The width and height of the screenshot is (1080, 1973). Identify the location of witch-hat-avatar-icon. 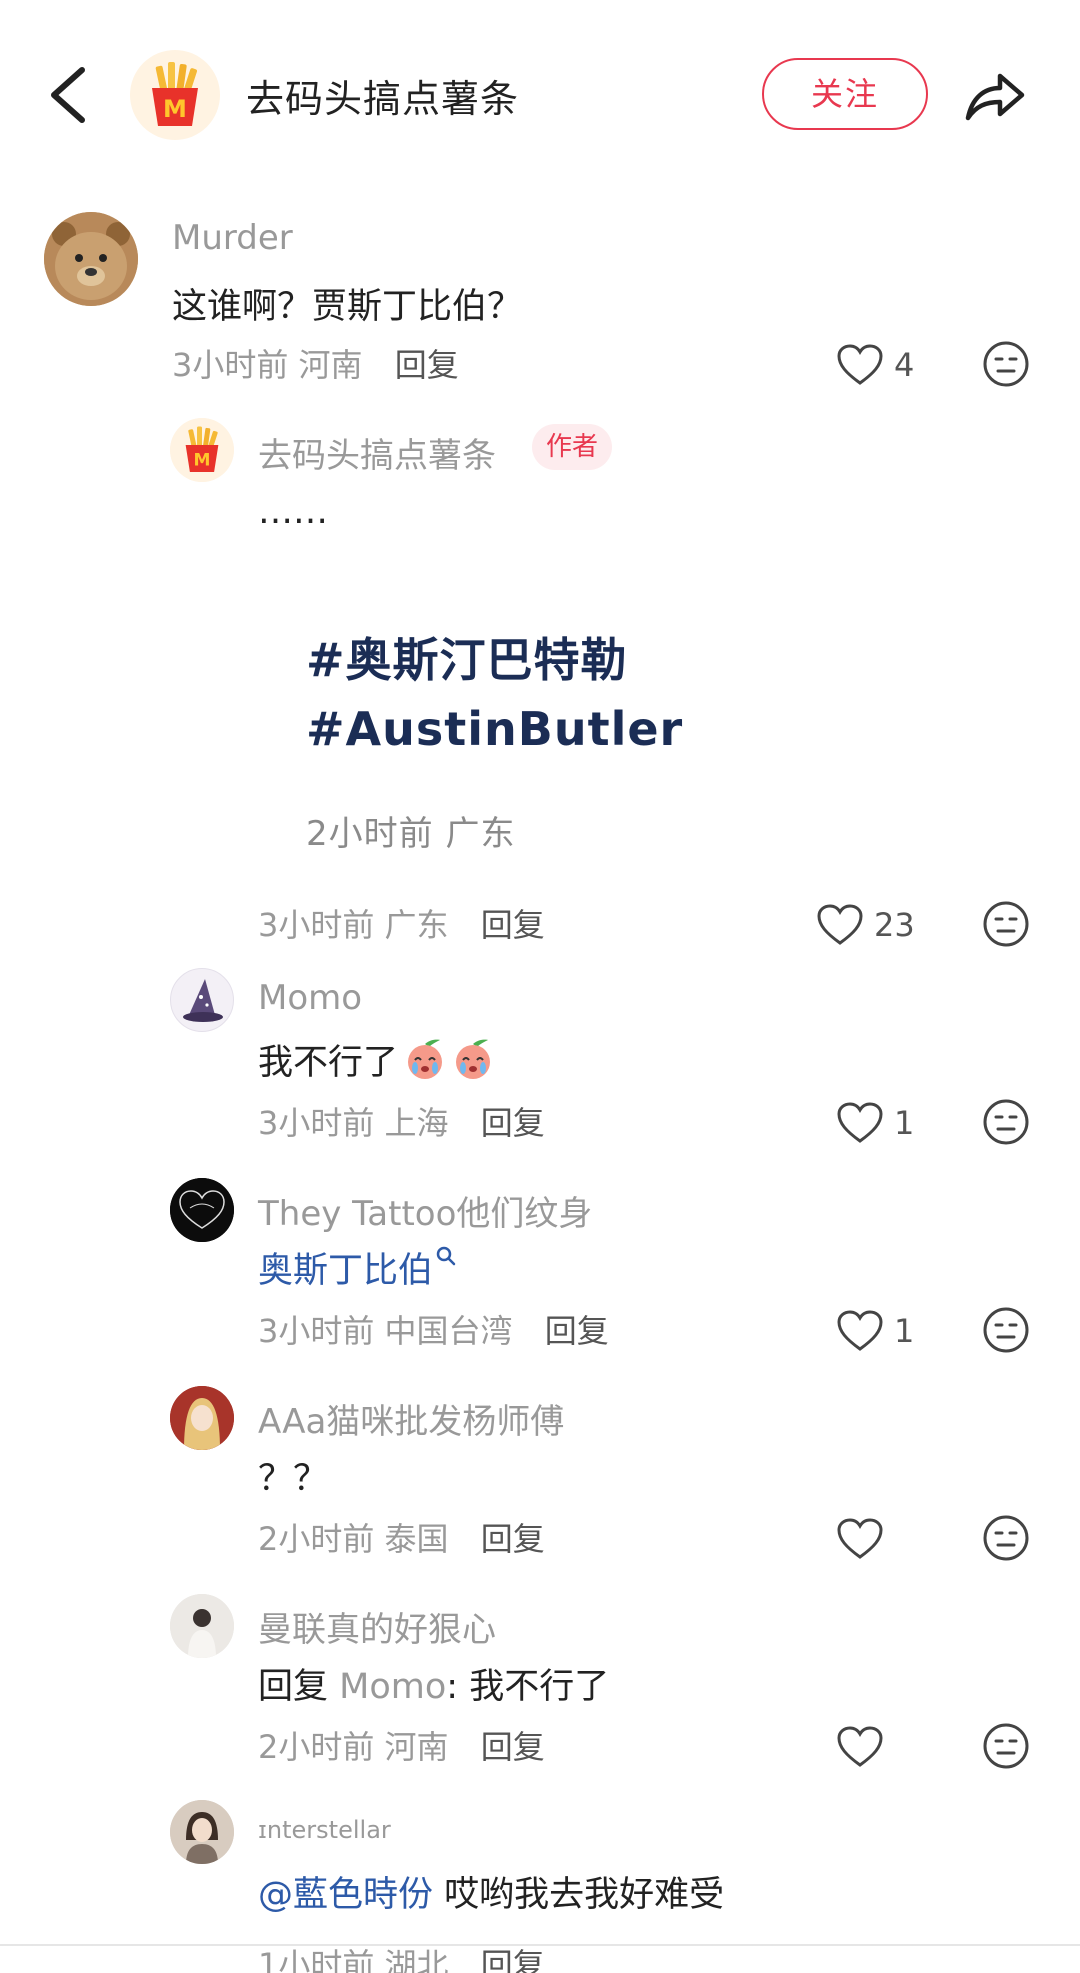
(203, 1000).